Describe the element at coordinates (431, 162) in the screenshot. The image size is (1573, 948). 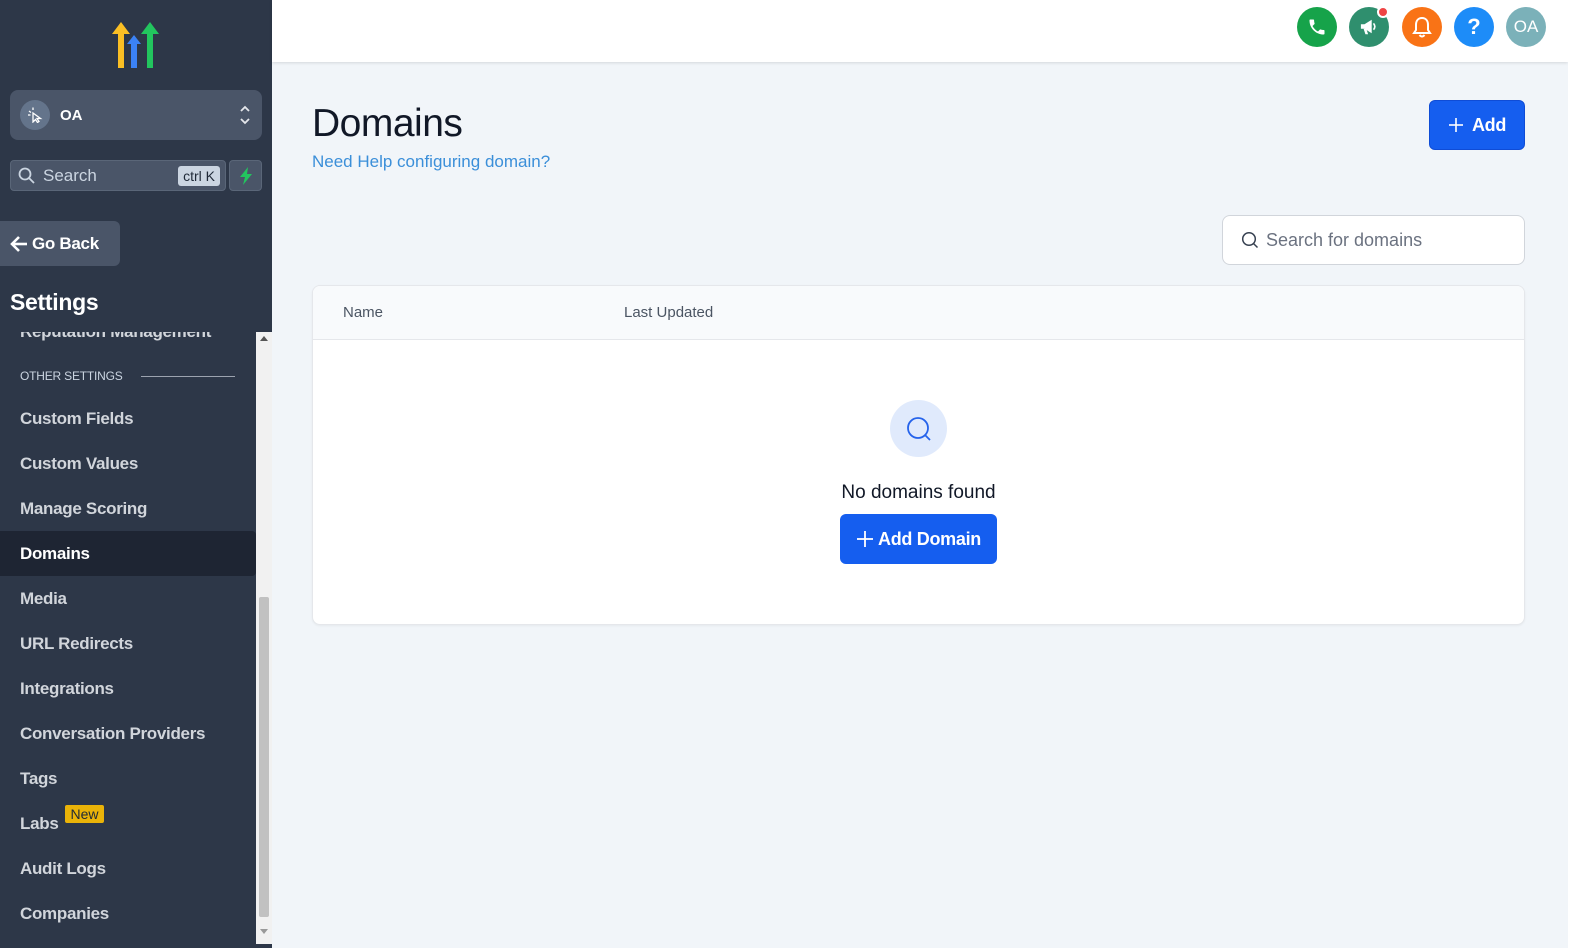
I see `help-configuring-domain-link: Need Help configuring domain?` at that location.